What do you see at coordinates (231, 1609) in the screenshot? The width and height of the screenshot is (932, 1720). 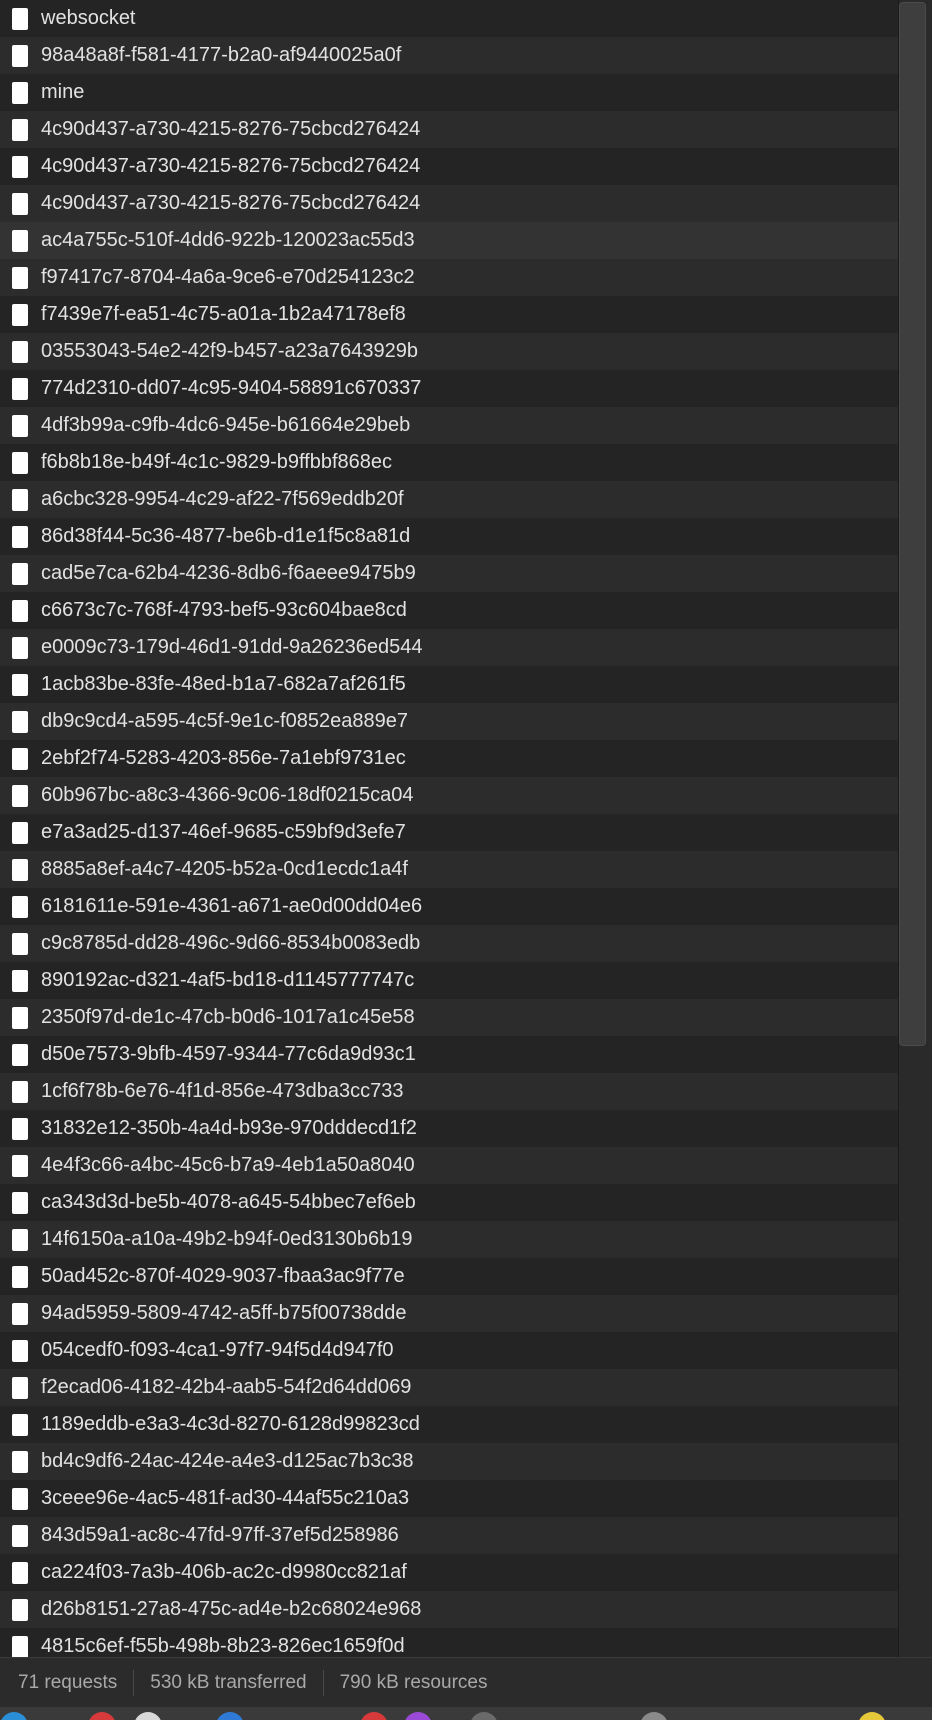 I see `request-name: d26b8151-27a8-475c-ad4e-b2c68024e968` at bounding box center [231, 1609].